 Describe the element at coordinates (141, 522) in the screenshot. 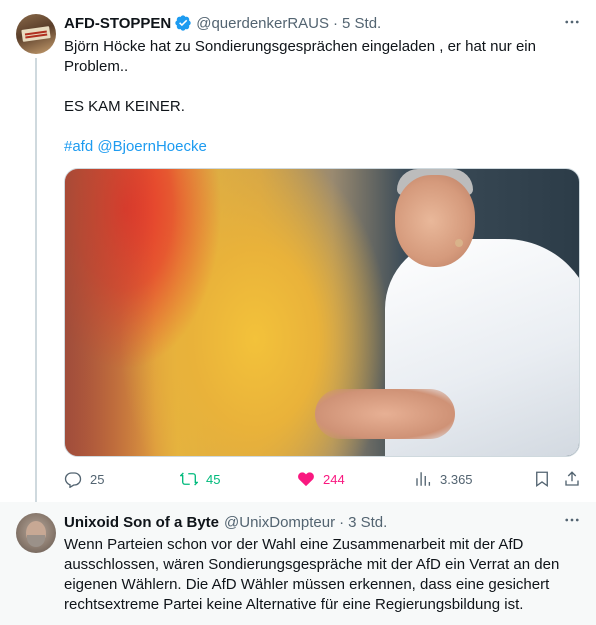

I see `author-name: Unixoid Son of a Byte` at that location.